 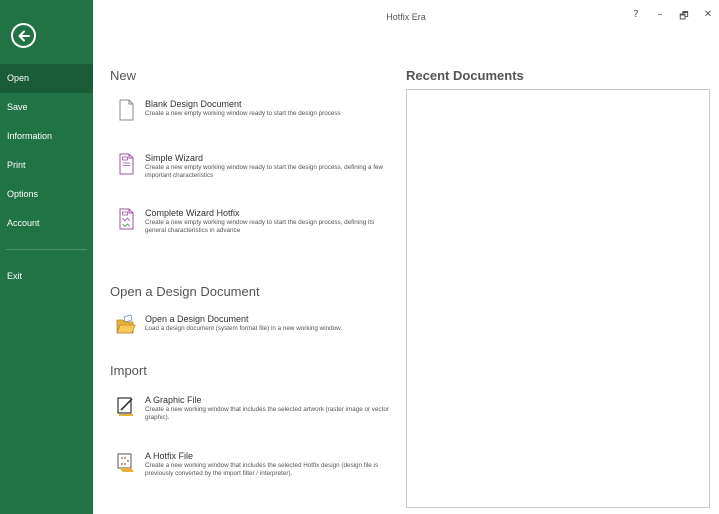 What do you see at coordinates (46, 136) in the screenshot?
I see `sidebar-item-information: Information` at bounding box center [46, 136].